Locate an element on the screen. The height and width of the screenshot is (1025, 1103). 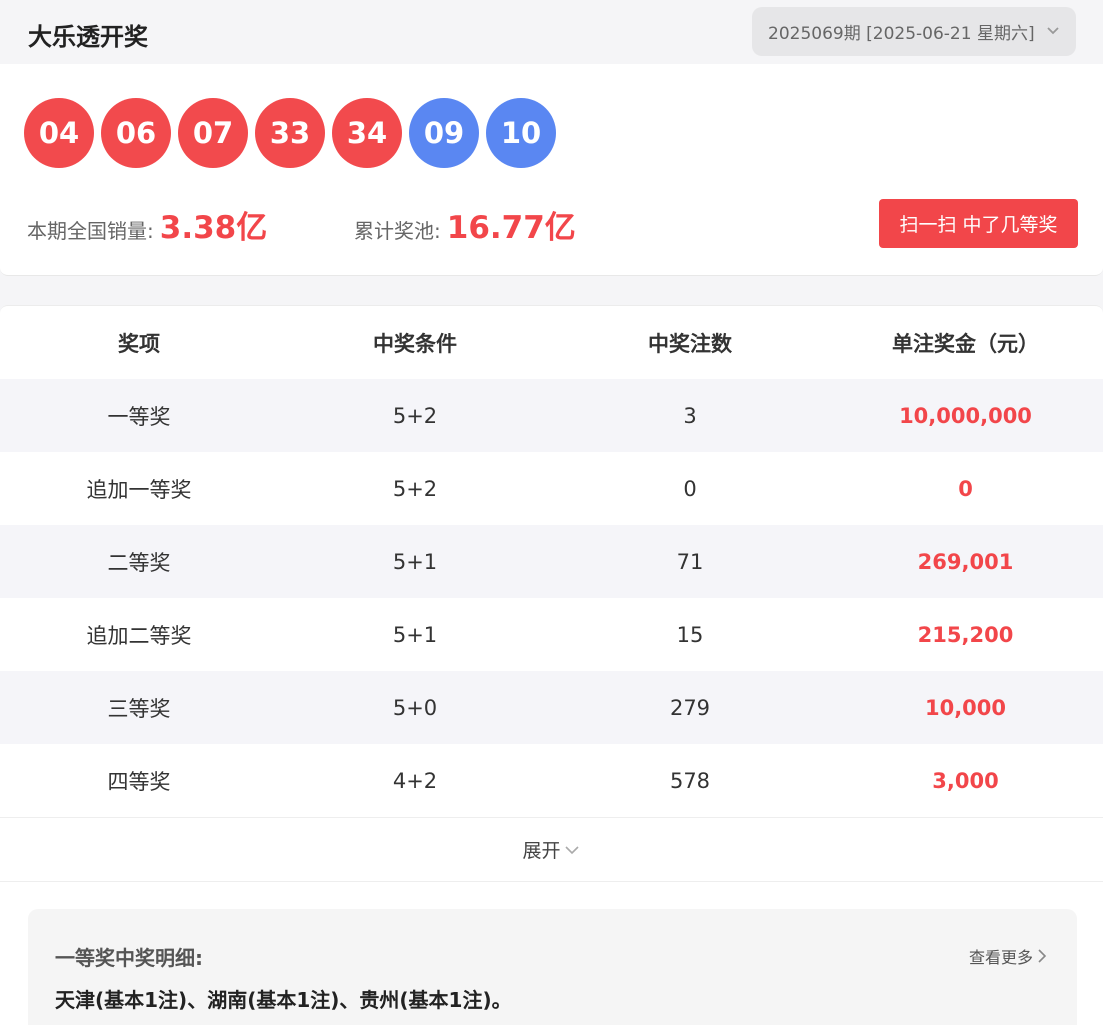
sales-stat: 本期全国销量: 3.38亿 is located at coordinates (147, 224).